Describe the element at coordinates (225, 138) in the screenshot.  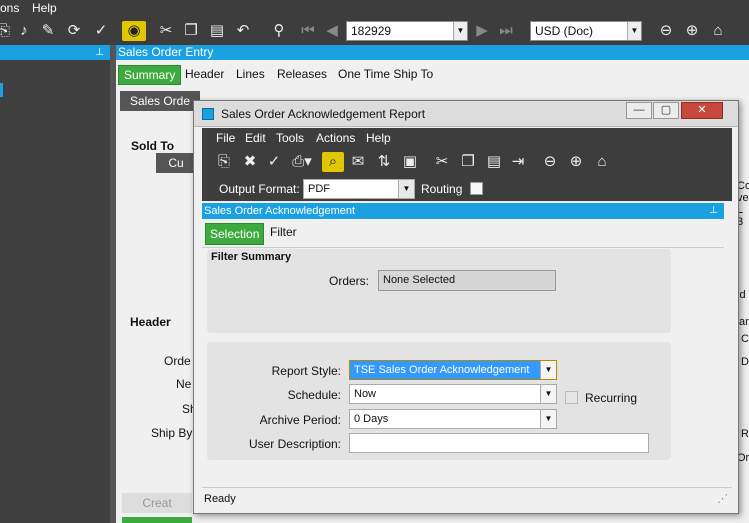
I see `menu-file: File` at that location.